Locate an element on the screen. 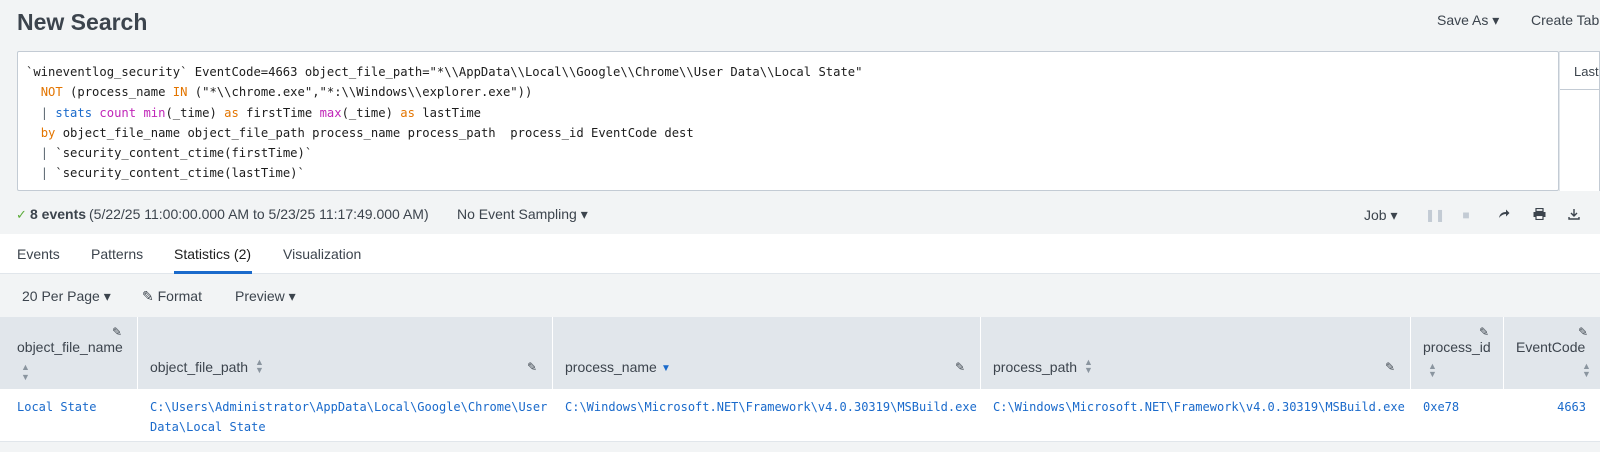 This screenshot has width=1600, height=452. cell-value: Local State is located at coordinates (56, 407).